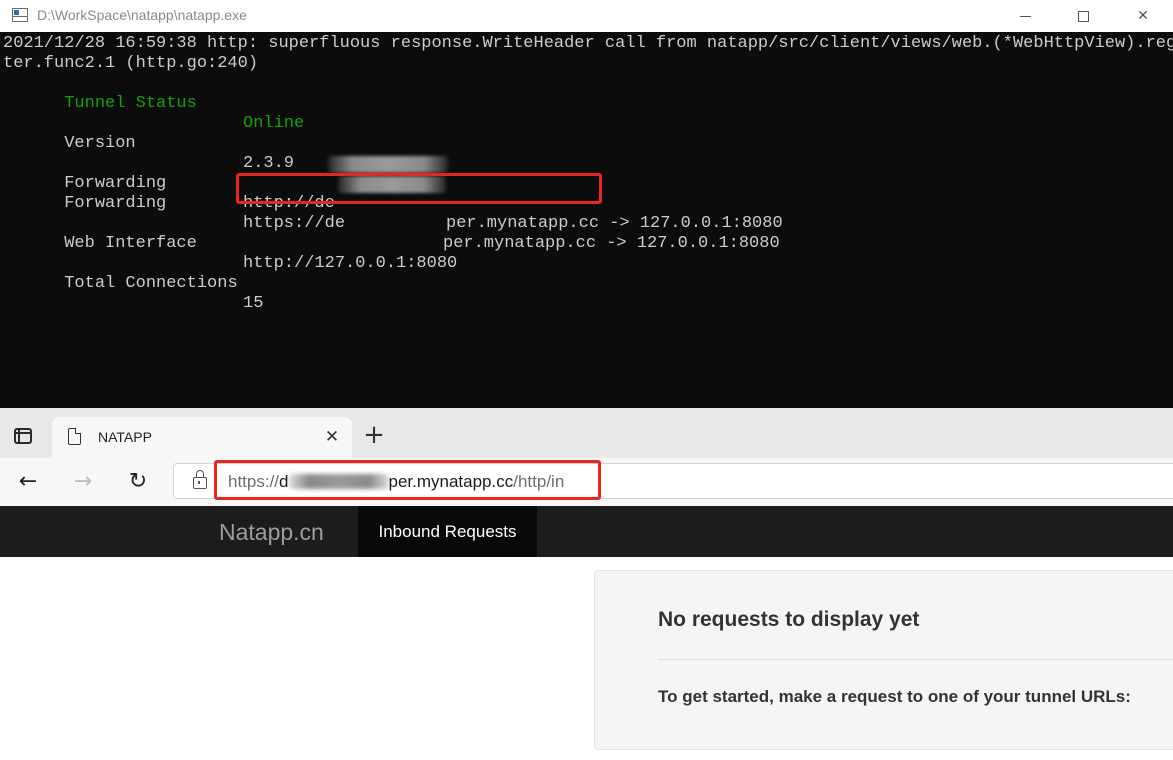 The image size is (1173, 760). Describe the element at coordinates (611, 243) in the screenshot. I see `forwarding-value-end: per.mynatapp.cc -> 127.0.0.1:8080` at that location.